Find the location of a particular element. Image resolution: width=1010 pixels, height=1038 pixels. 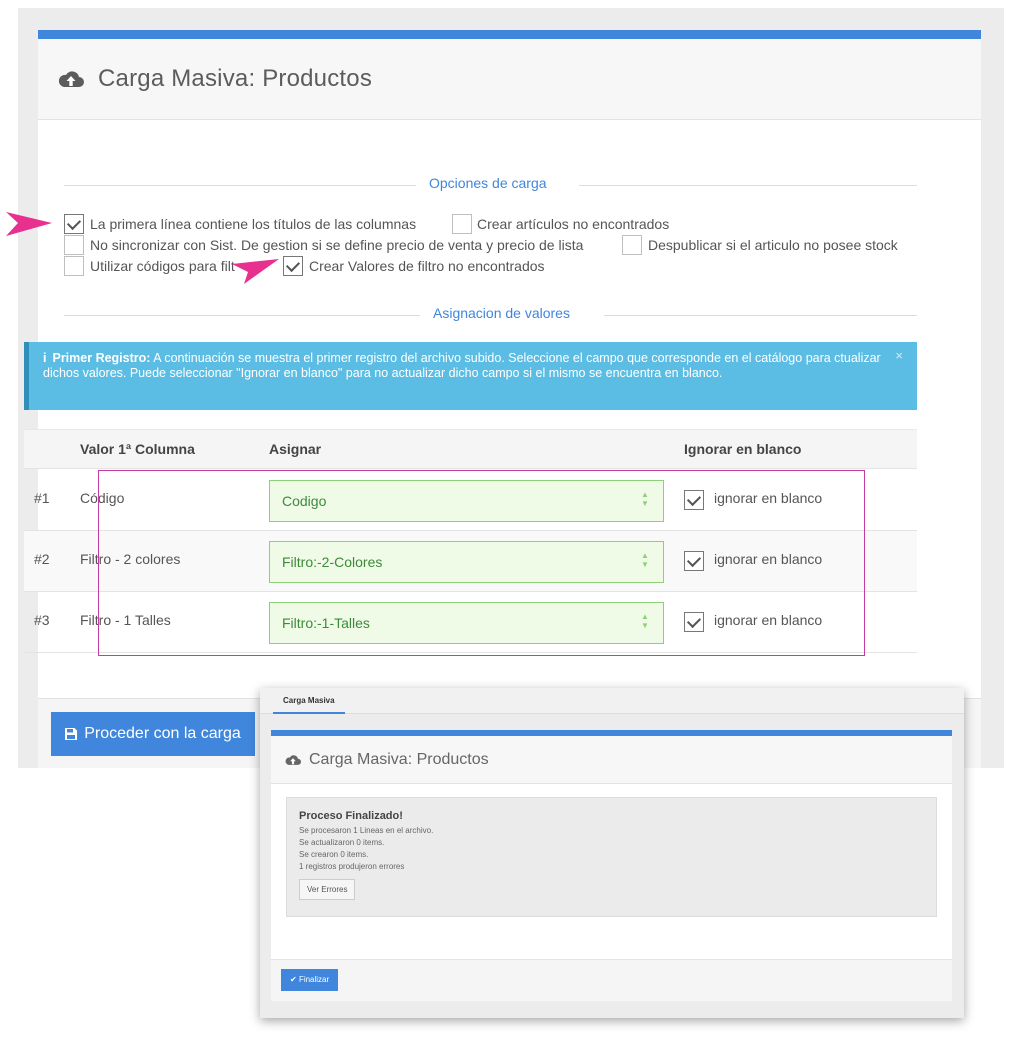

proceed-button: Proceder con la carga is located at coordinates (153, 734).